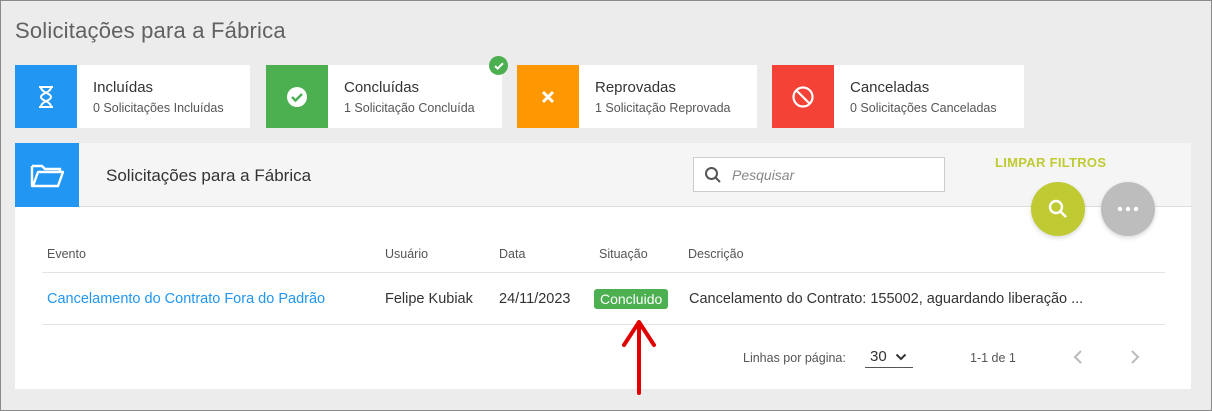 This screenshot has width=1212, height=411. I want to click on block-icon, so click(803, 96).